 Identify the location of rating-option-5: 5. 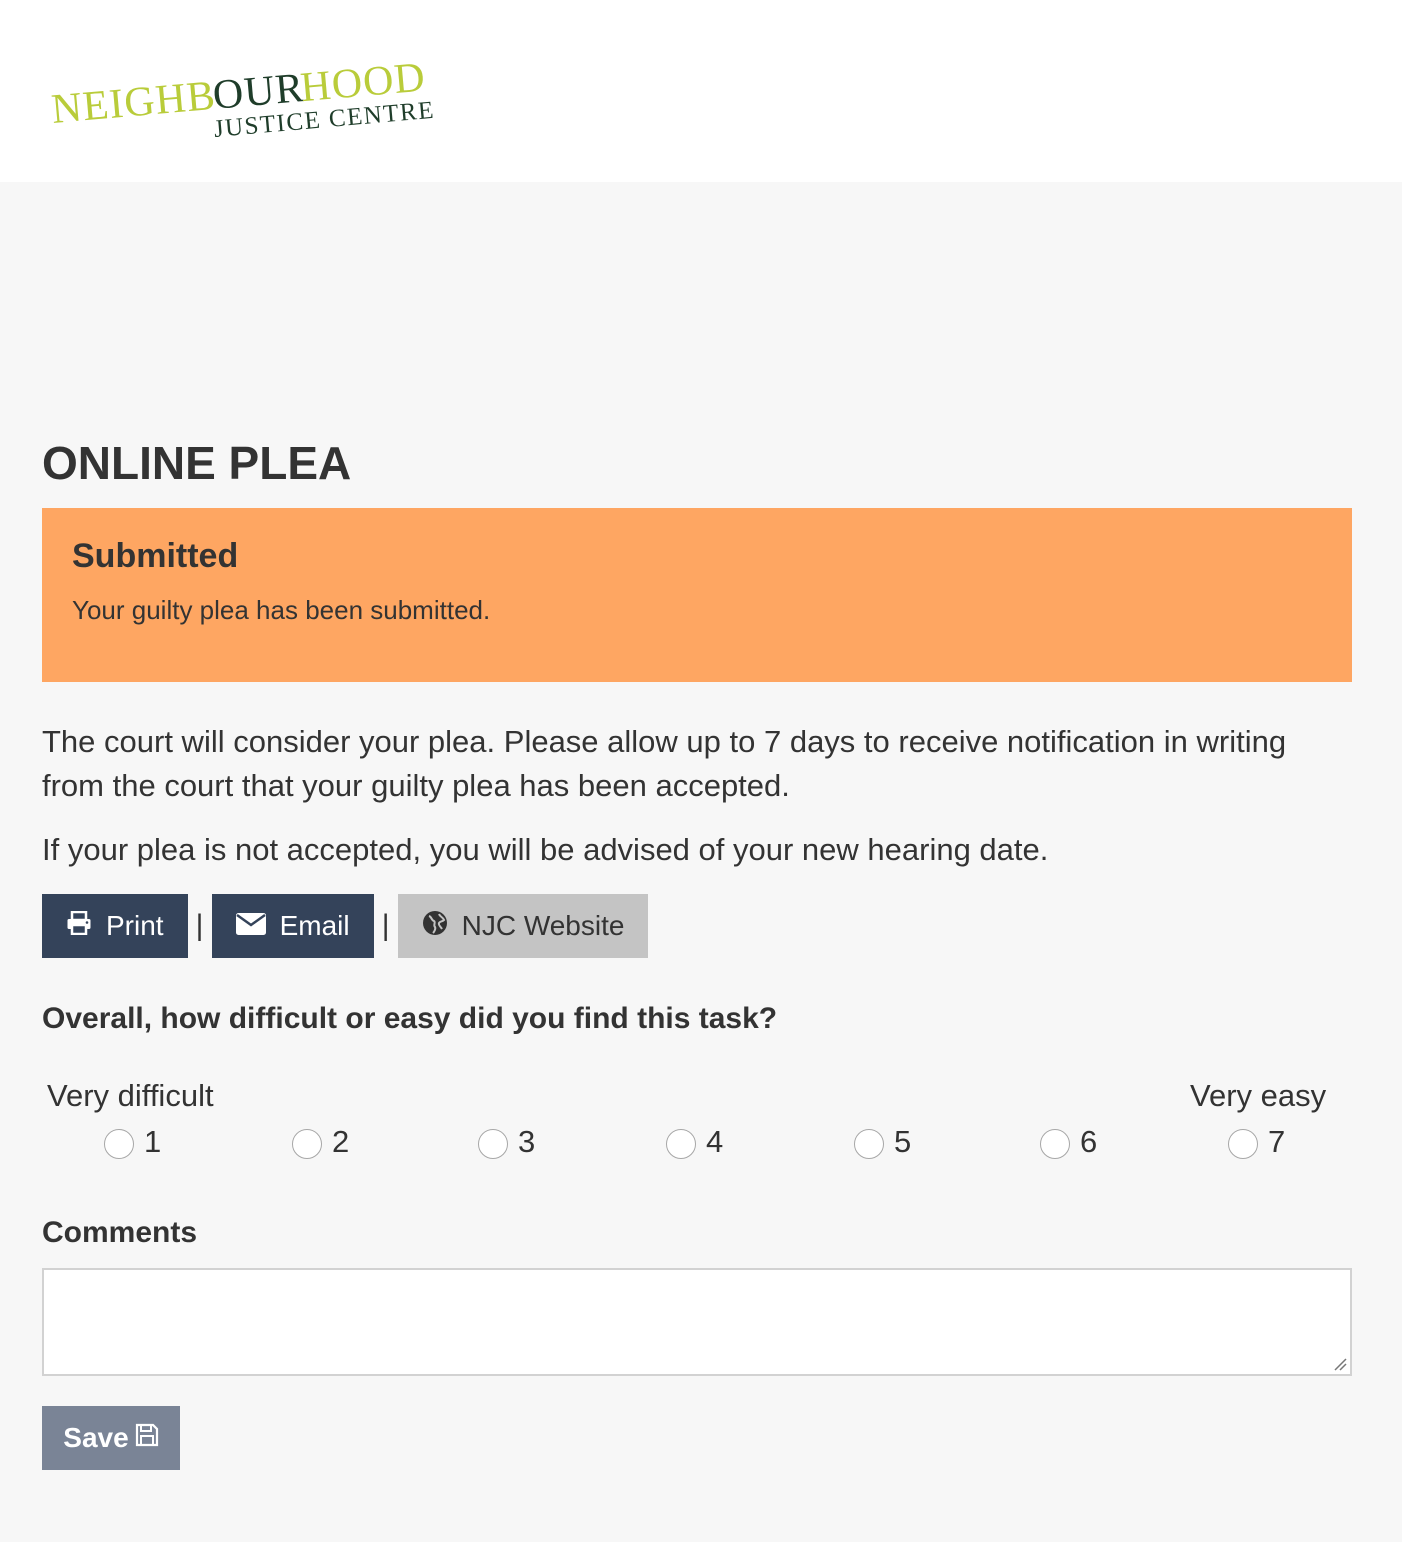
(882, 1142).